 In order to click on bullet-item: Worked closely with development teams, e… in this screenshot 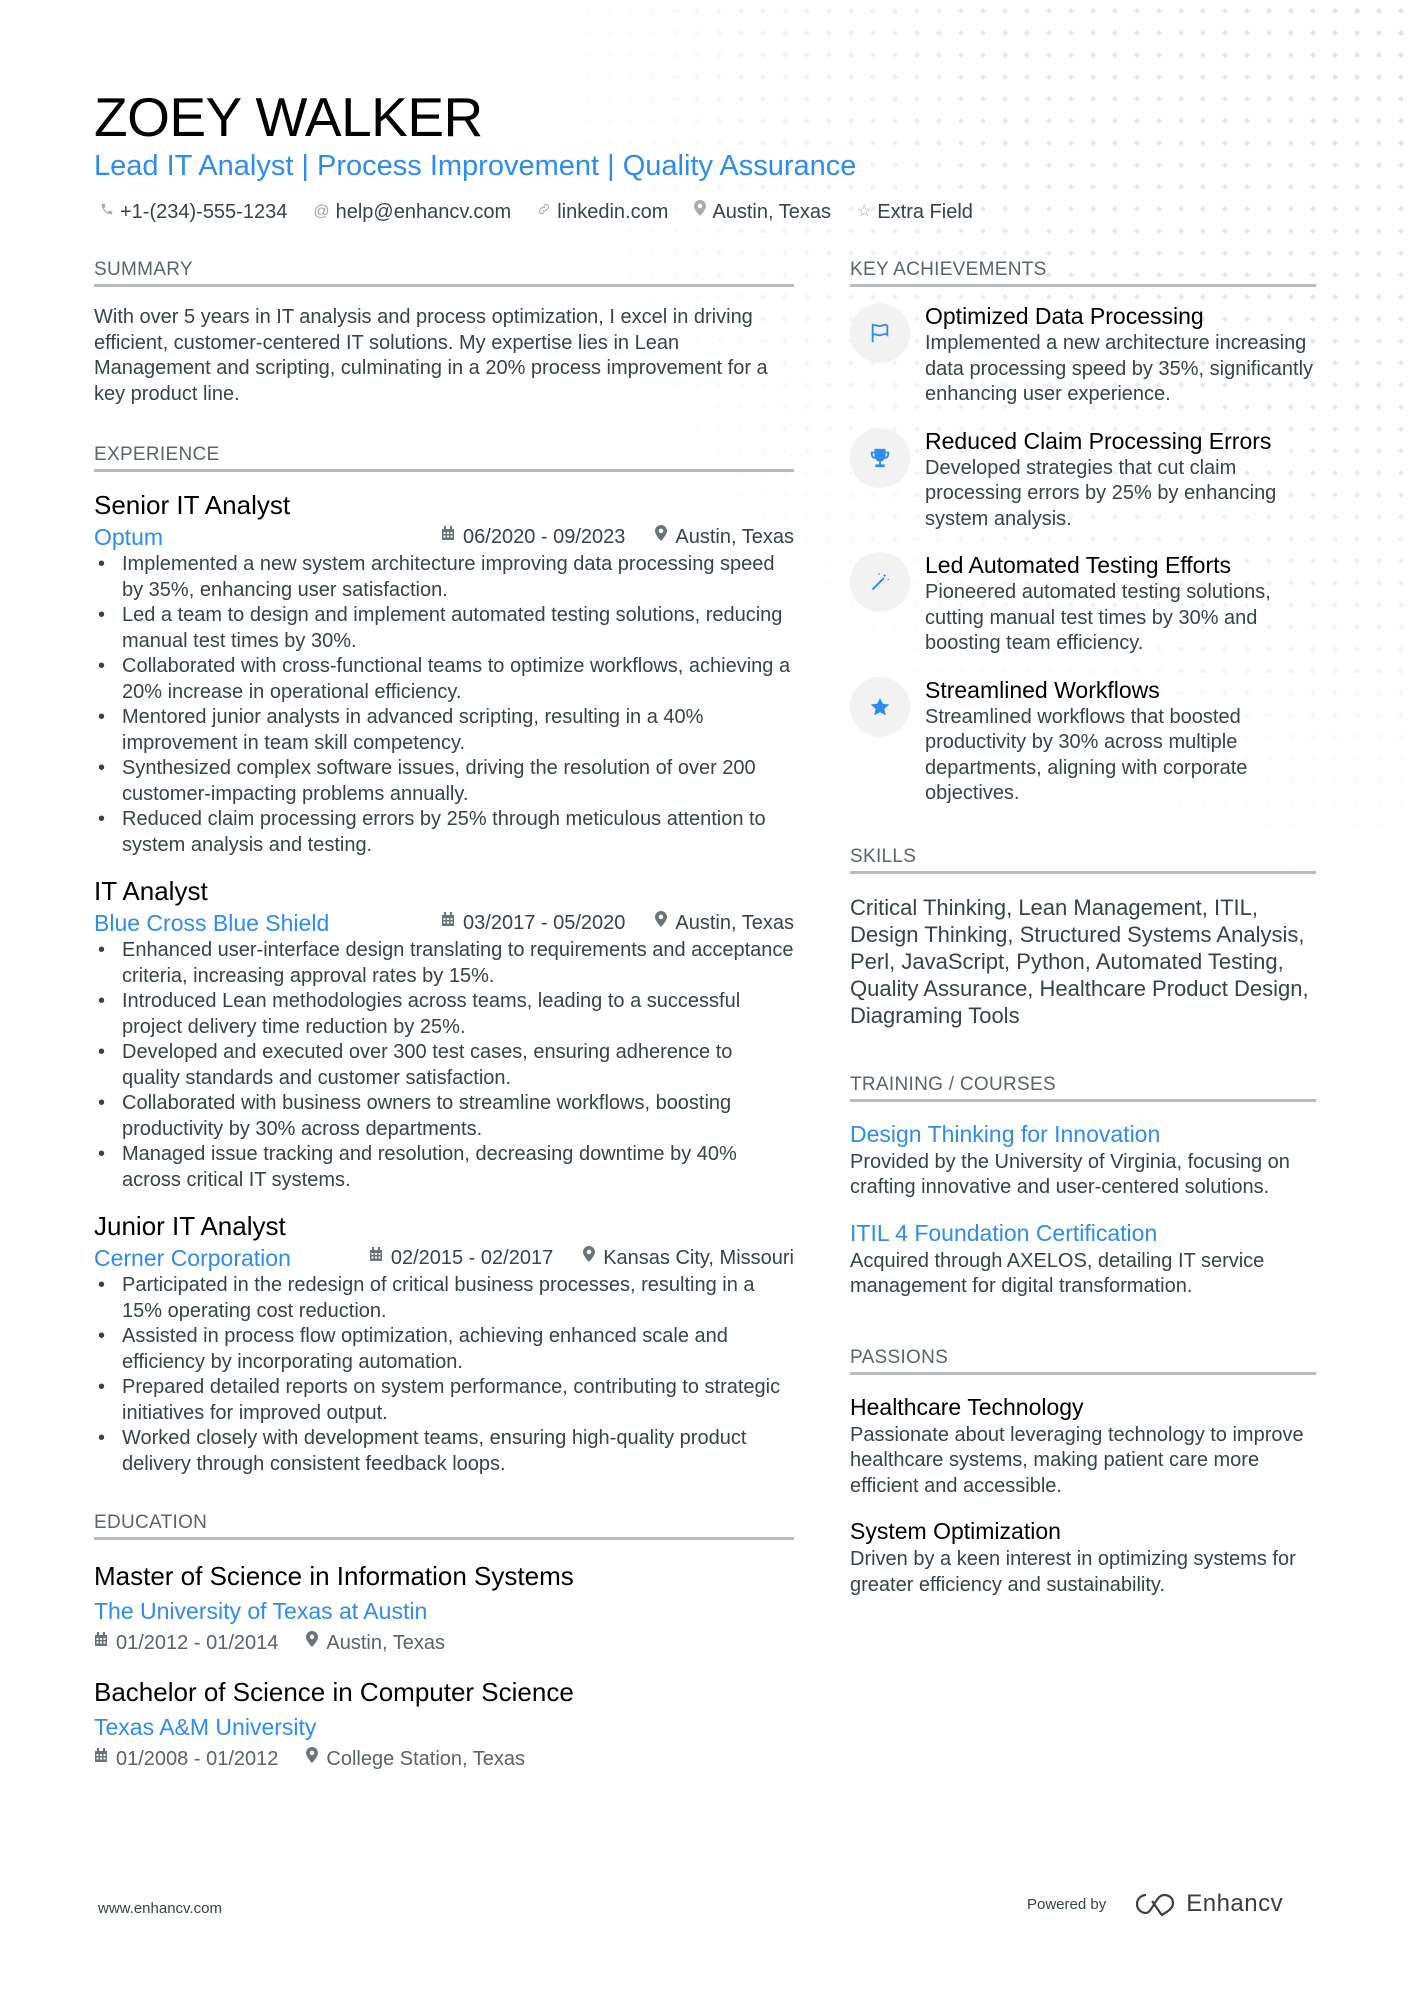, I will do `click(446, 1451)`.